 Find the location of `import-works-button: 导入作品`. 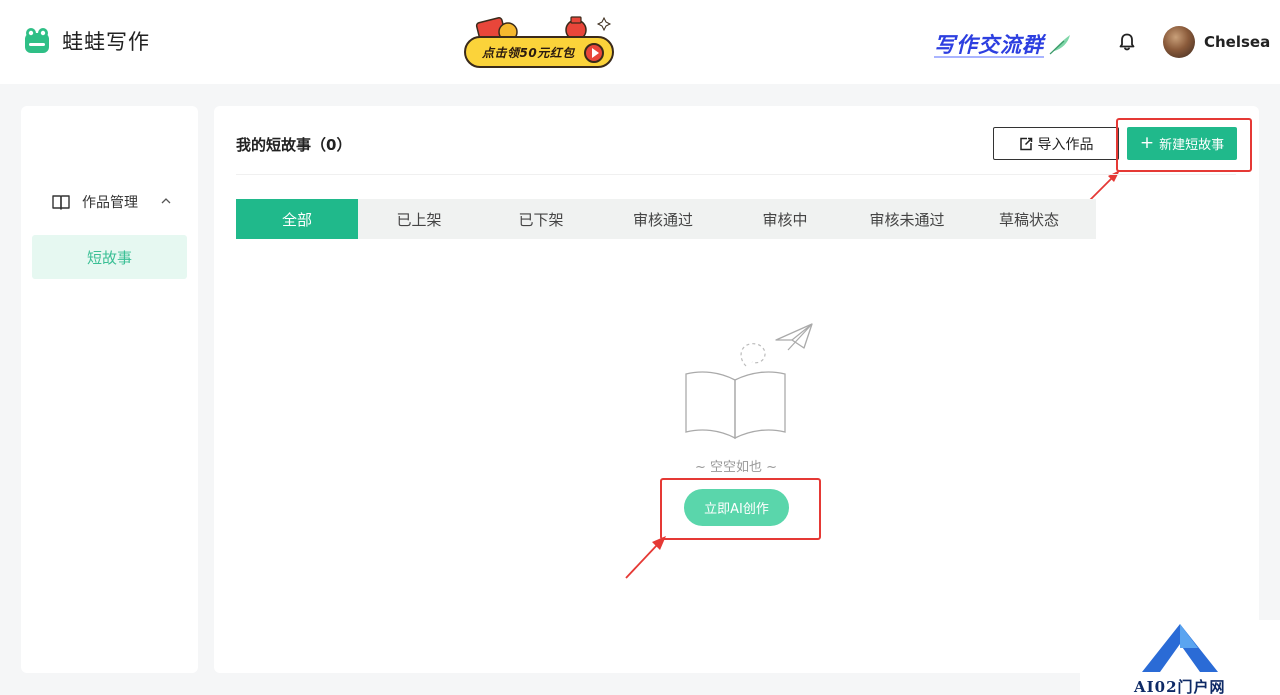

import-works-button: 导入作品 is located at coordinates (1056, 143).